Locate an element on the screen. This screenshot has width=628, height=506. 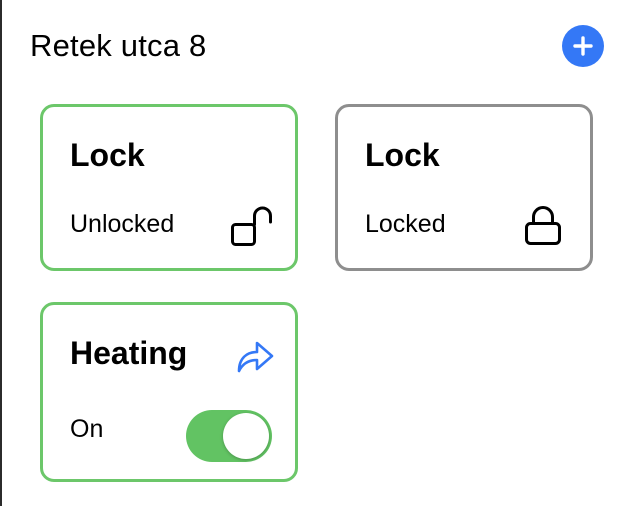
header: Retek utca 8 is located at coordinates (318, 46).